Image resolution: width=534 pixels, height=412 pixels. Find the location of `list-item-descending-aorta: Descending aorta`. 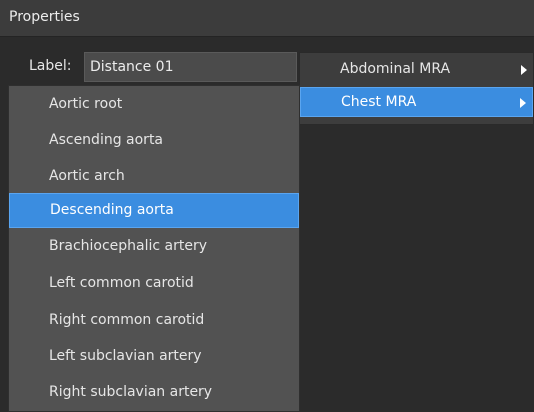

list-item-descending-aorta: Descending aorta is located at coordinates (154, 210).